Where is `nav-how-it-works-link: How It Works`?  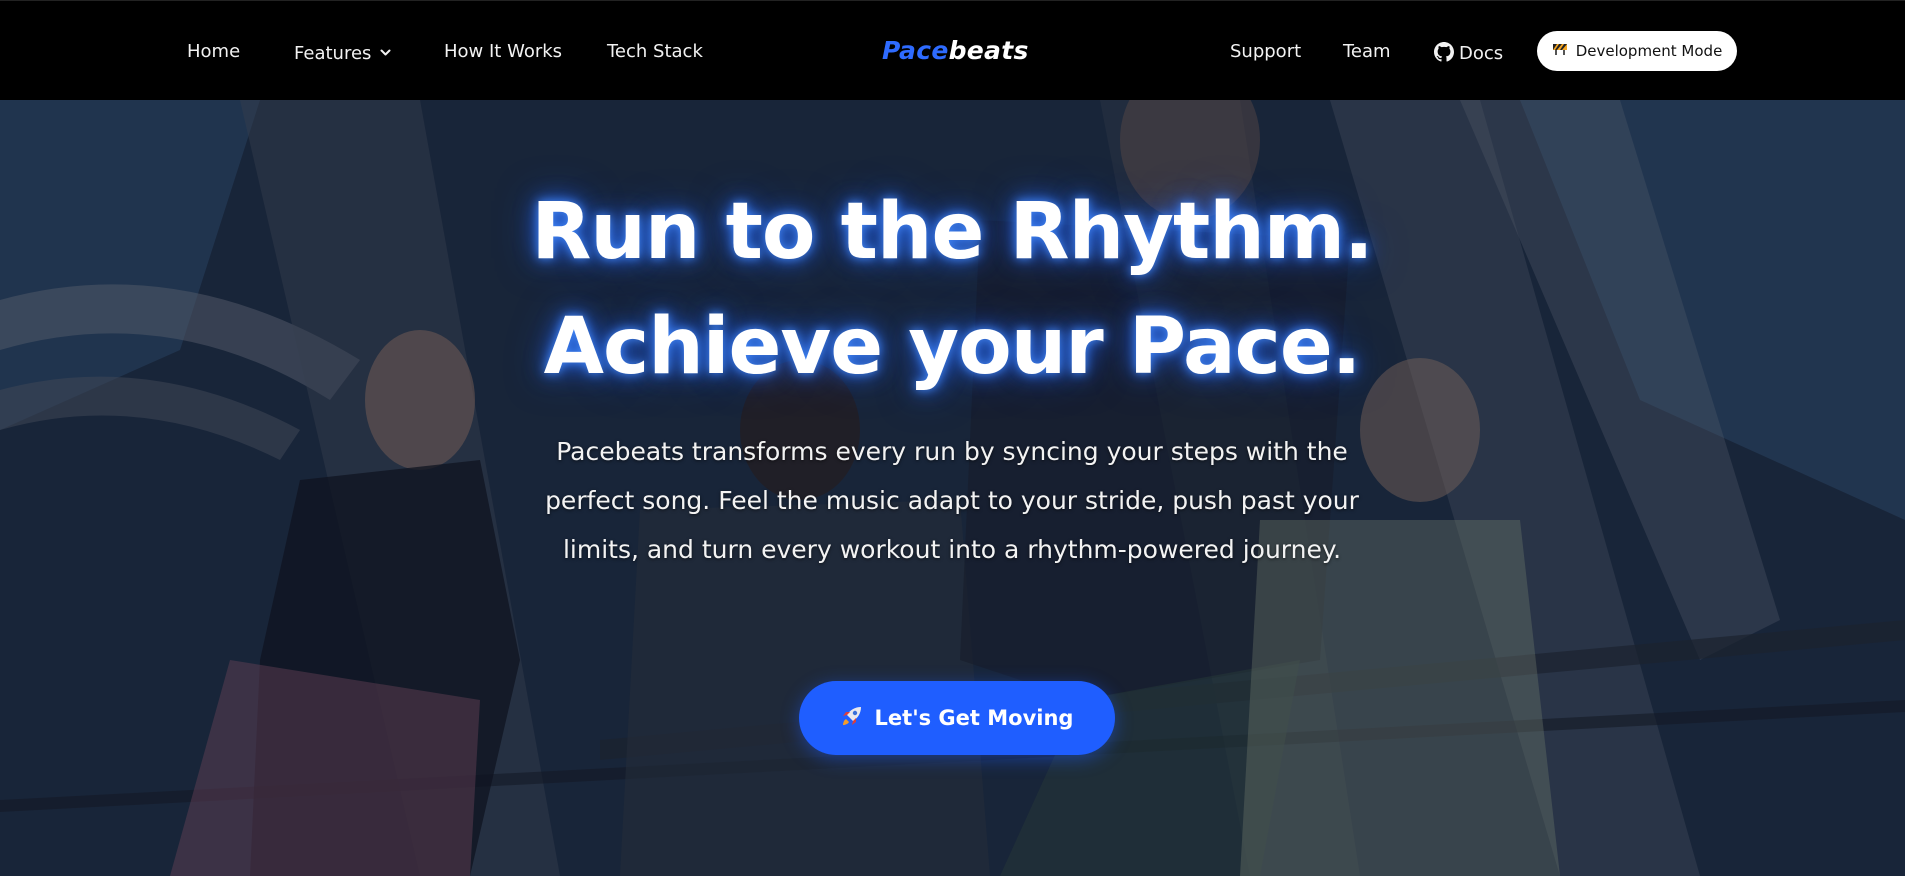 nav-how-it-works-link: How It Works is located at coordinates (503, 52).